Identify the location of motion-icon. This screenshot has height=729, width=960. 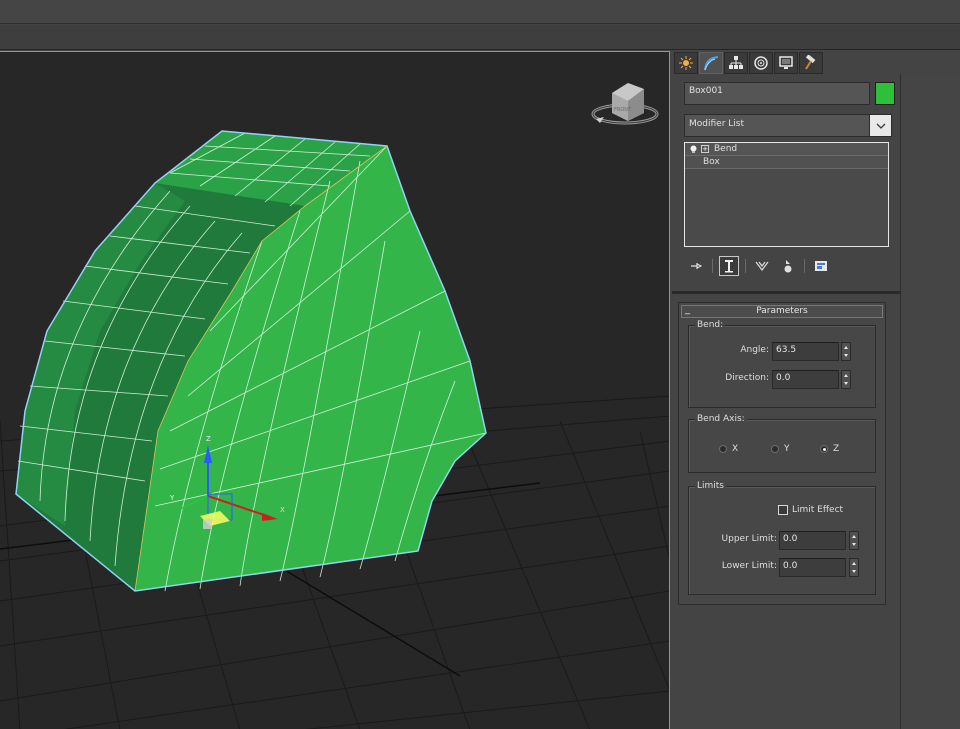
(761, 63).